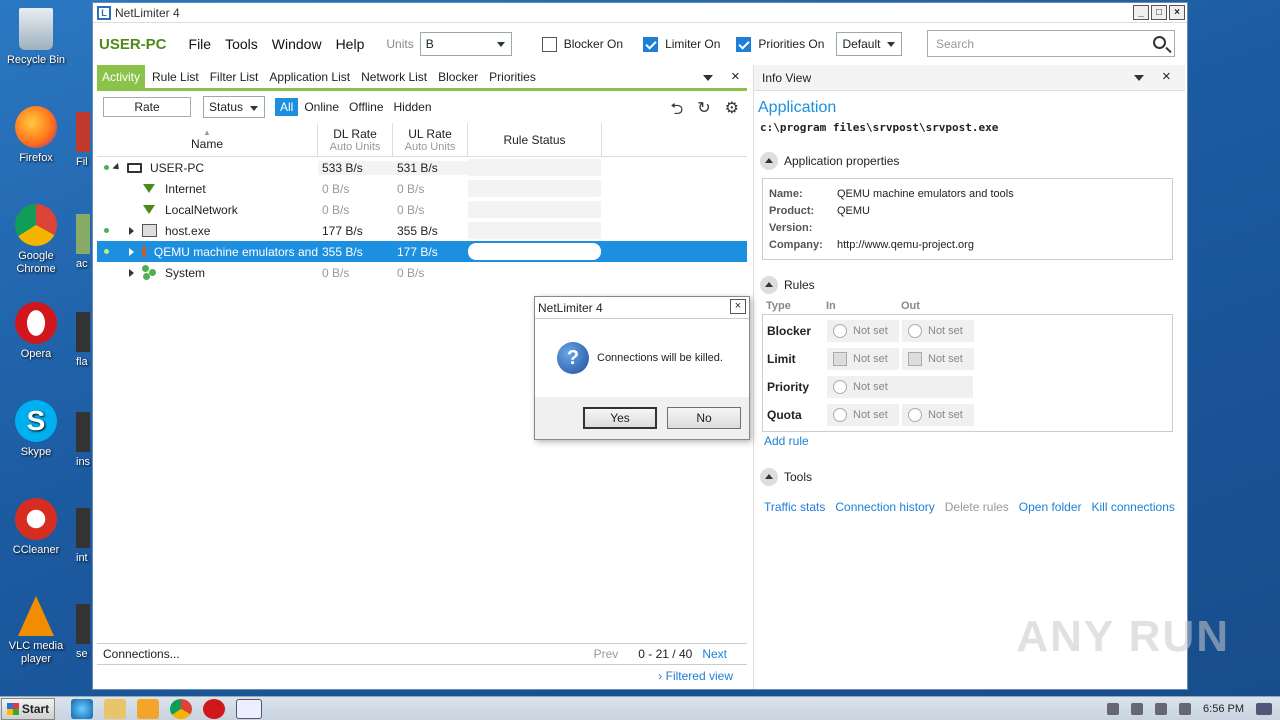 This screenshot has width=1280, height=720. I want to click on traffic-stats-link: Traffic stats, so click(794, 507).